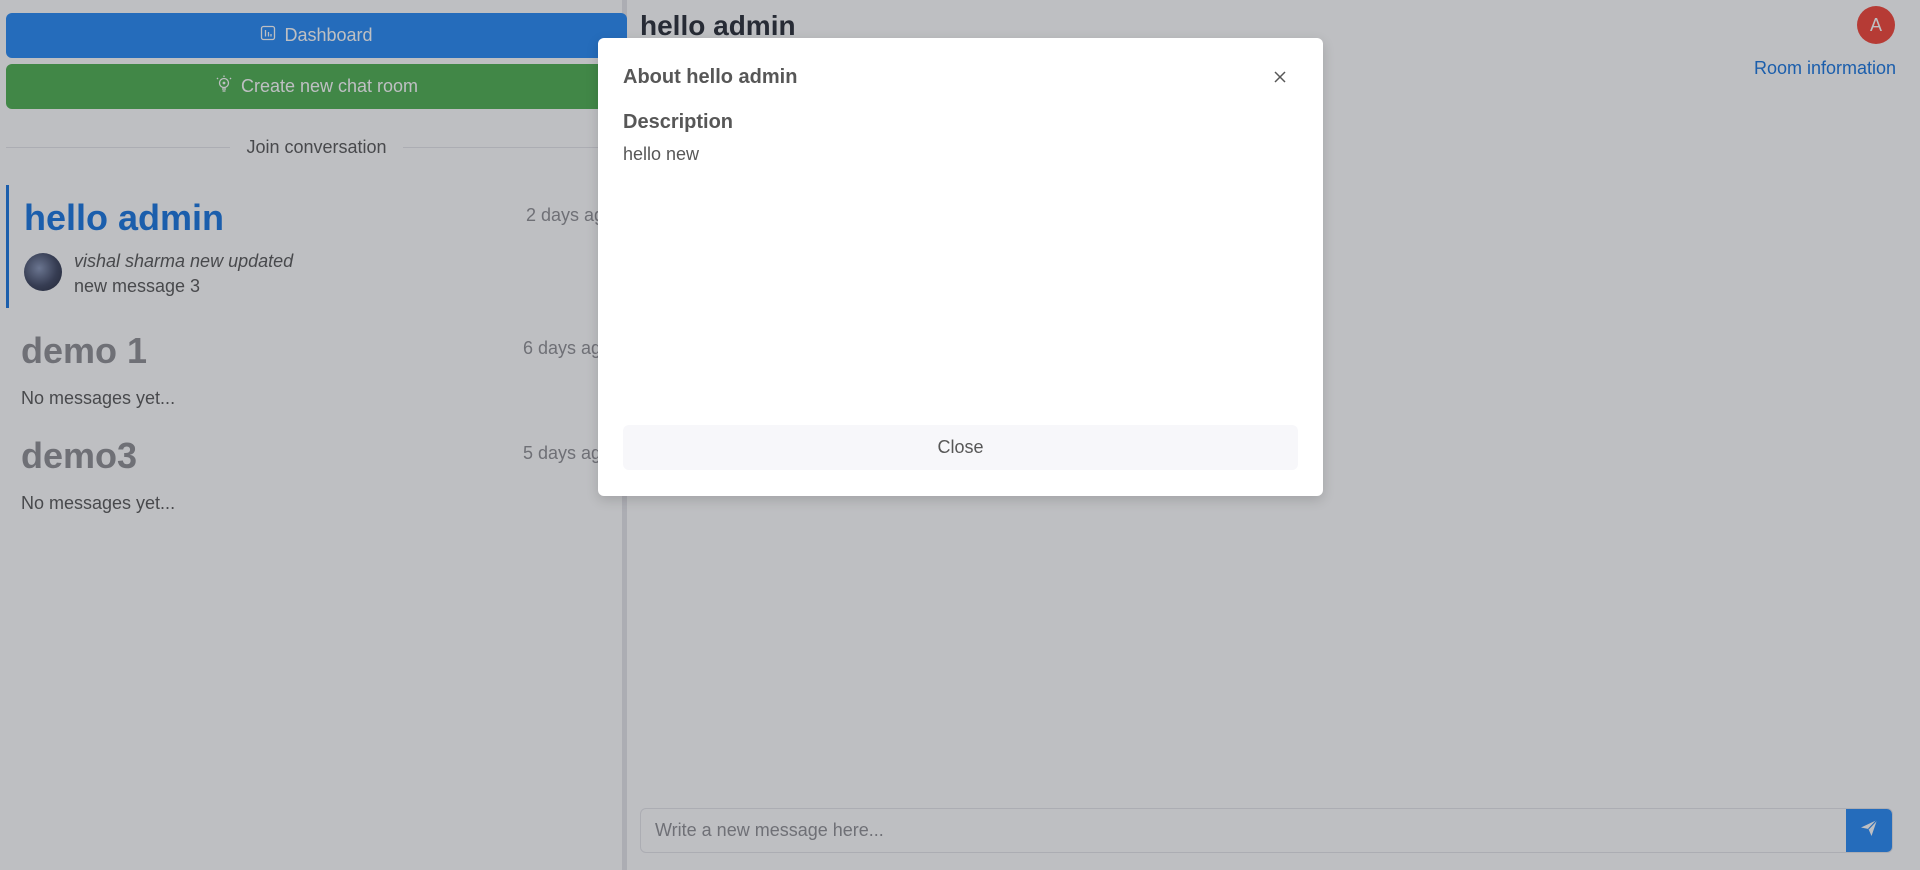 The image size is (1920, 870). Describe the element at coordinates (710, 77) in the screenshot. I see `modal-title: About hello admin` at that location.